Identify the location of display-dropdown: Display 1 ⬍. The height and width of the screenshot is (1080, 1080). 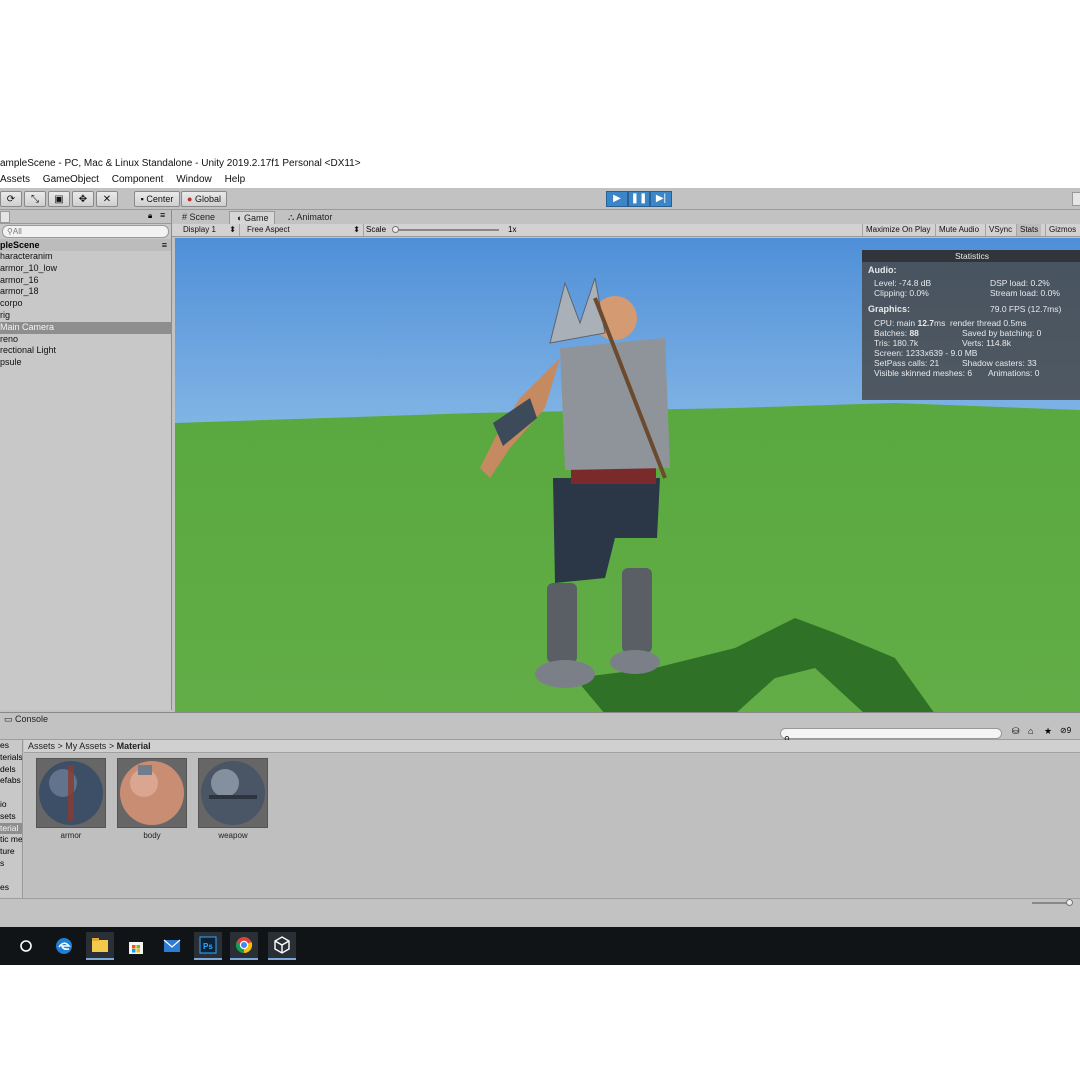
(210, 230).